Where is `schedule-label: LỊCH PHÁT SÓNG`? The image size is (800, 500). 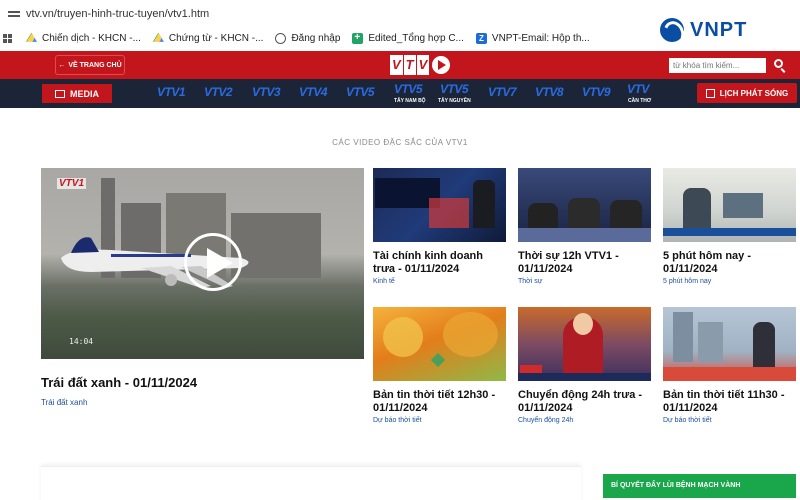 schedule-label: LỊCH PHÁT SÓNG is located at coordinates (754, 93).